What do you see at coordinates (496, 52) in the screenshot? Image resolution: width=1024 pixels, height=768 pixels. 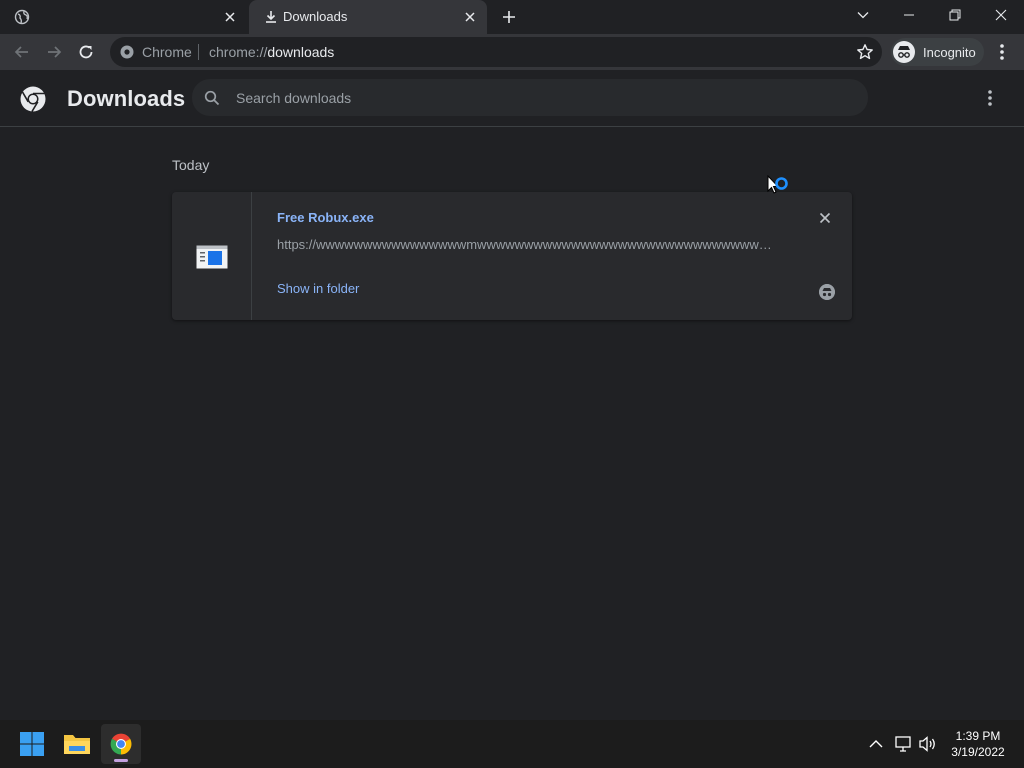 I see `address-bar: Chrome chrome://downloads` at bounding box center [496, 52].